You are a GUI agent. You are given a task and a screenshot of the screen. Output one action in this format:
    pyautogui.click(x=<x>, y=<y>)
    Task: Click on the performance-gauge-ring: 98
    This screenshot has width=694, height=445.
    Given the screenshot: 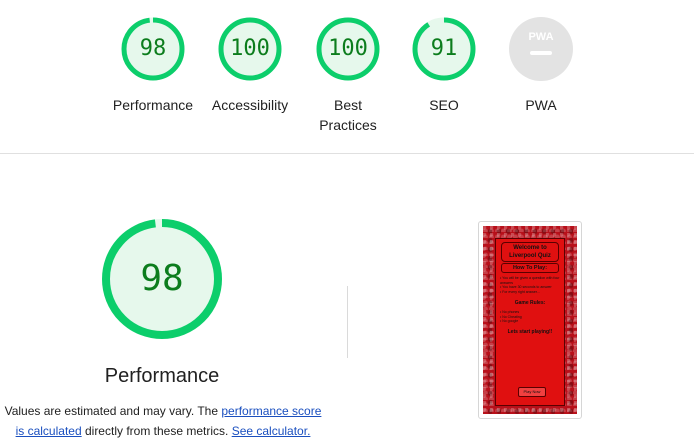 What is the action you would take?
    pyautogui.click(x=153, y=49)
    